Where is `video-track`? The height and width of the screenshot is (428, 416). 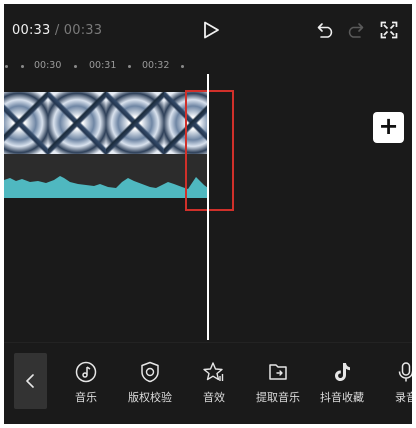
video-track is located at coordinates (106, 123).